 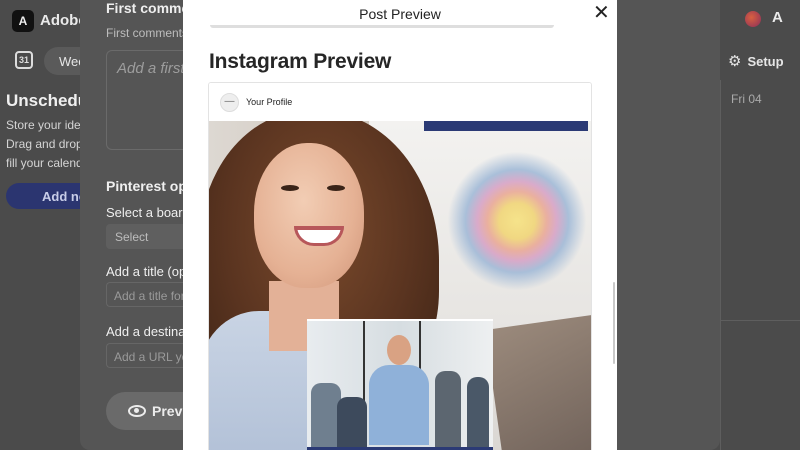 I want to click on select-board-label: Select a board, so click(x=148, y=212).